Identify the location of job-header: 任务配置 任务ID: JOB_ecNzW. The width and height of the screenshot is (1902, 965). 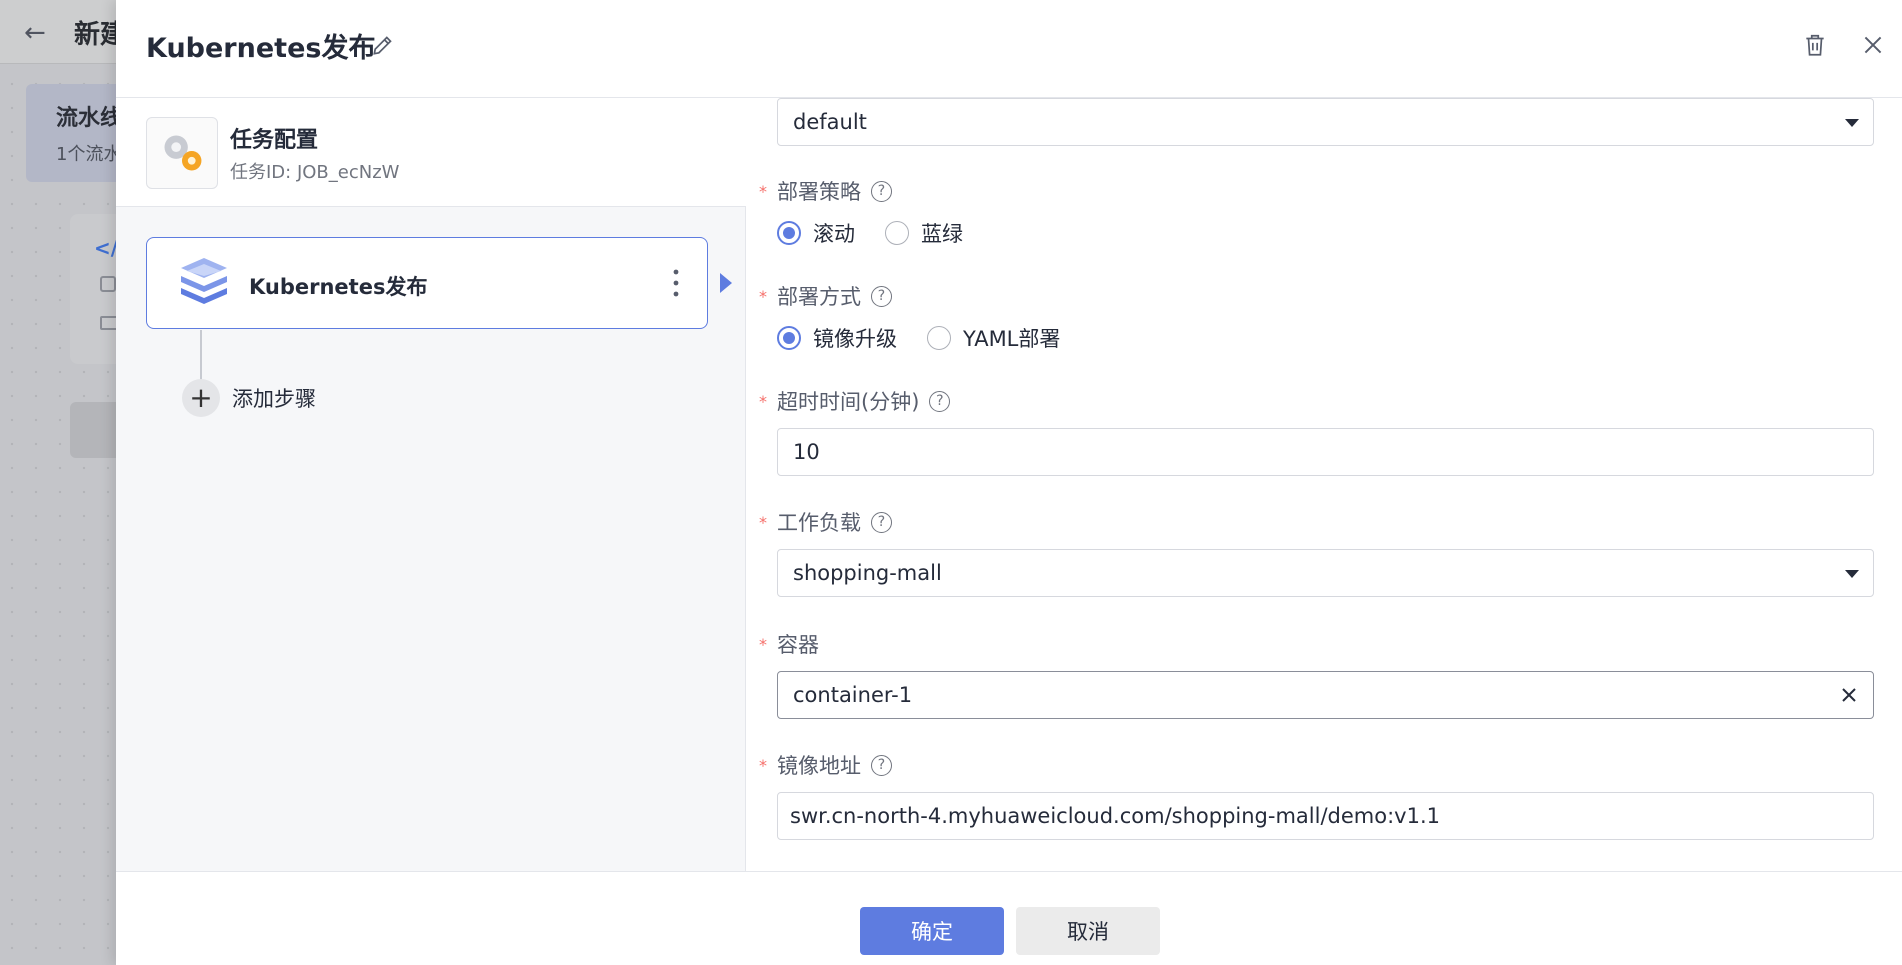
(431, 152).